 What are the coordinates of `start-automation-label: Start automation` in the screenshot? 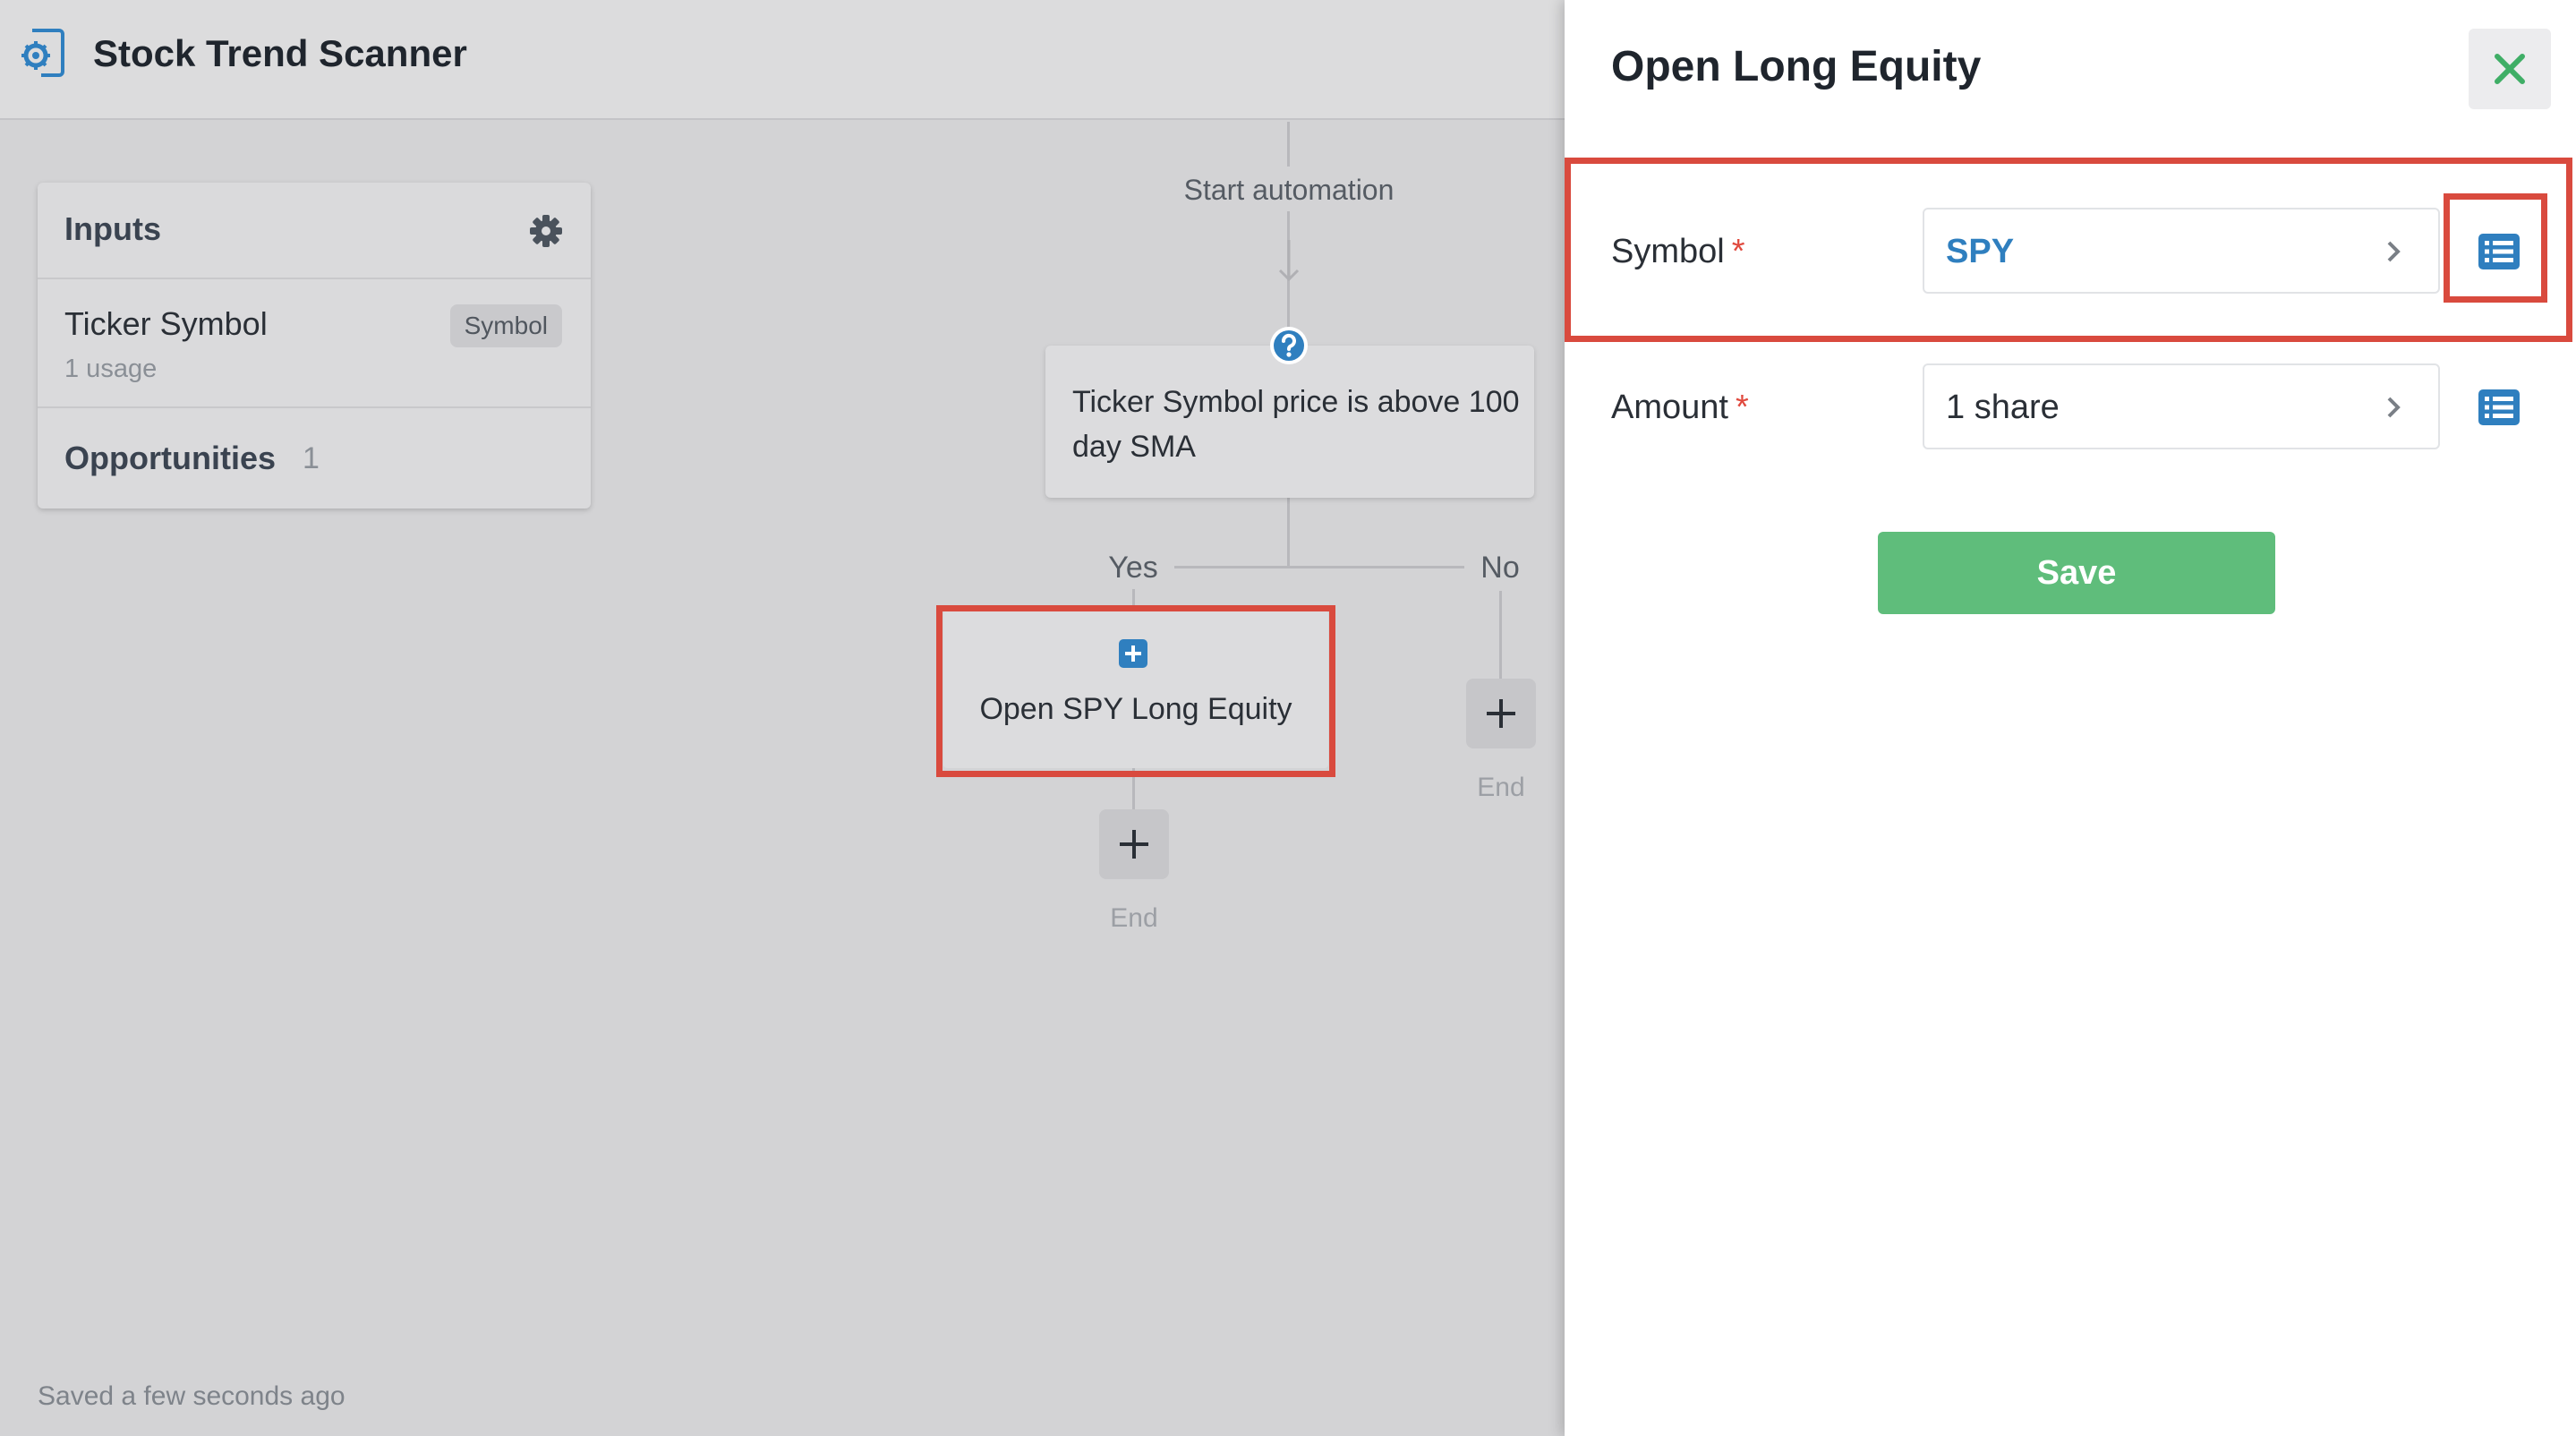 It's located at (1289, 190).